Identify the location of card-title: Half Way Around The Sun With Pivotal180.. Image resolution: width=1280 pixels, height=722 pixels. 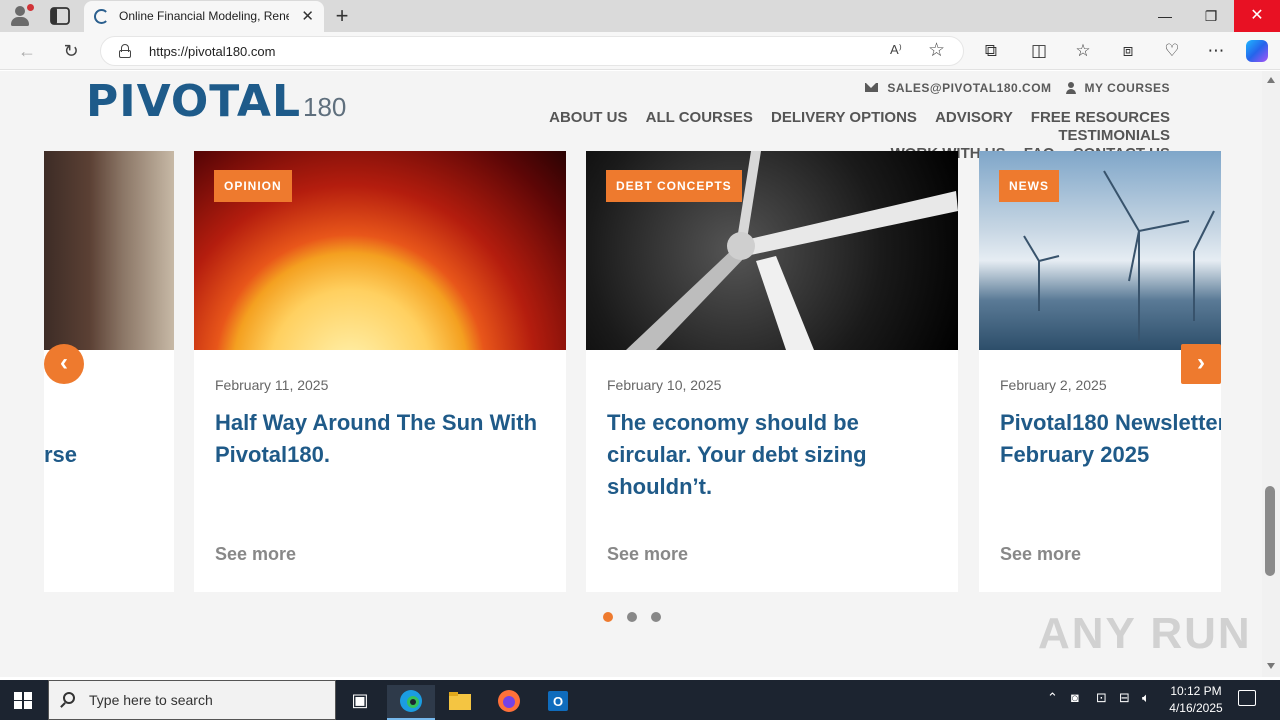
(380, 439).